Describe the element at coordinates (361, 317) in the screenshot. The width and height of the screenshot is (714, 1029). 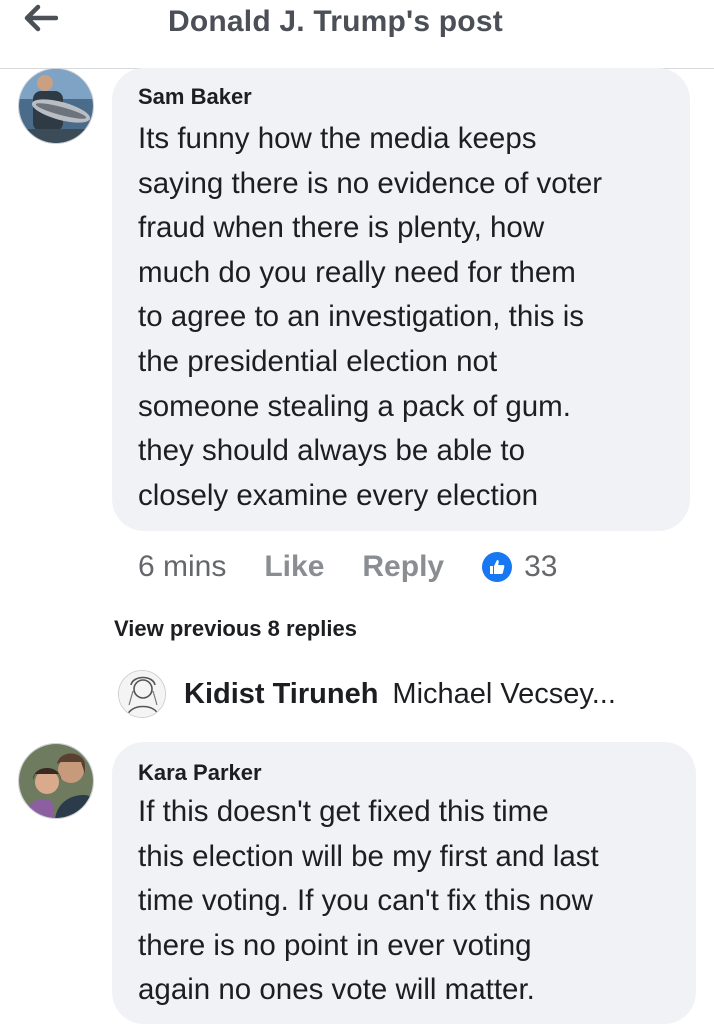
I see `comment-line: to agree to an investigation, this is` at that location.